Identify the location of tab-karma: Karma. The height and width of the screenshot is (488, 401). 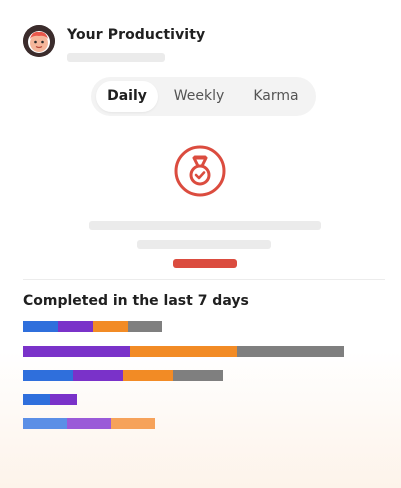
(276, 96).